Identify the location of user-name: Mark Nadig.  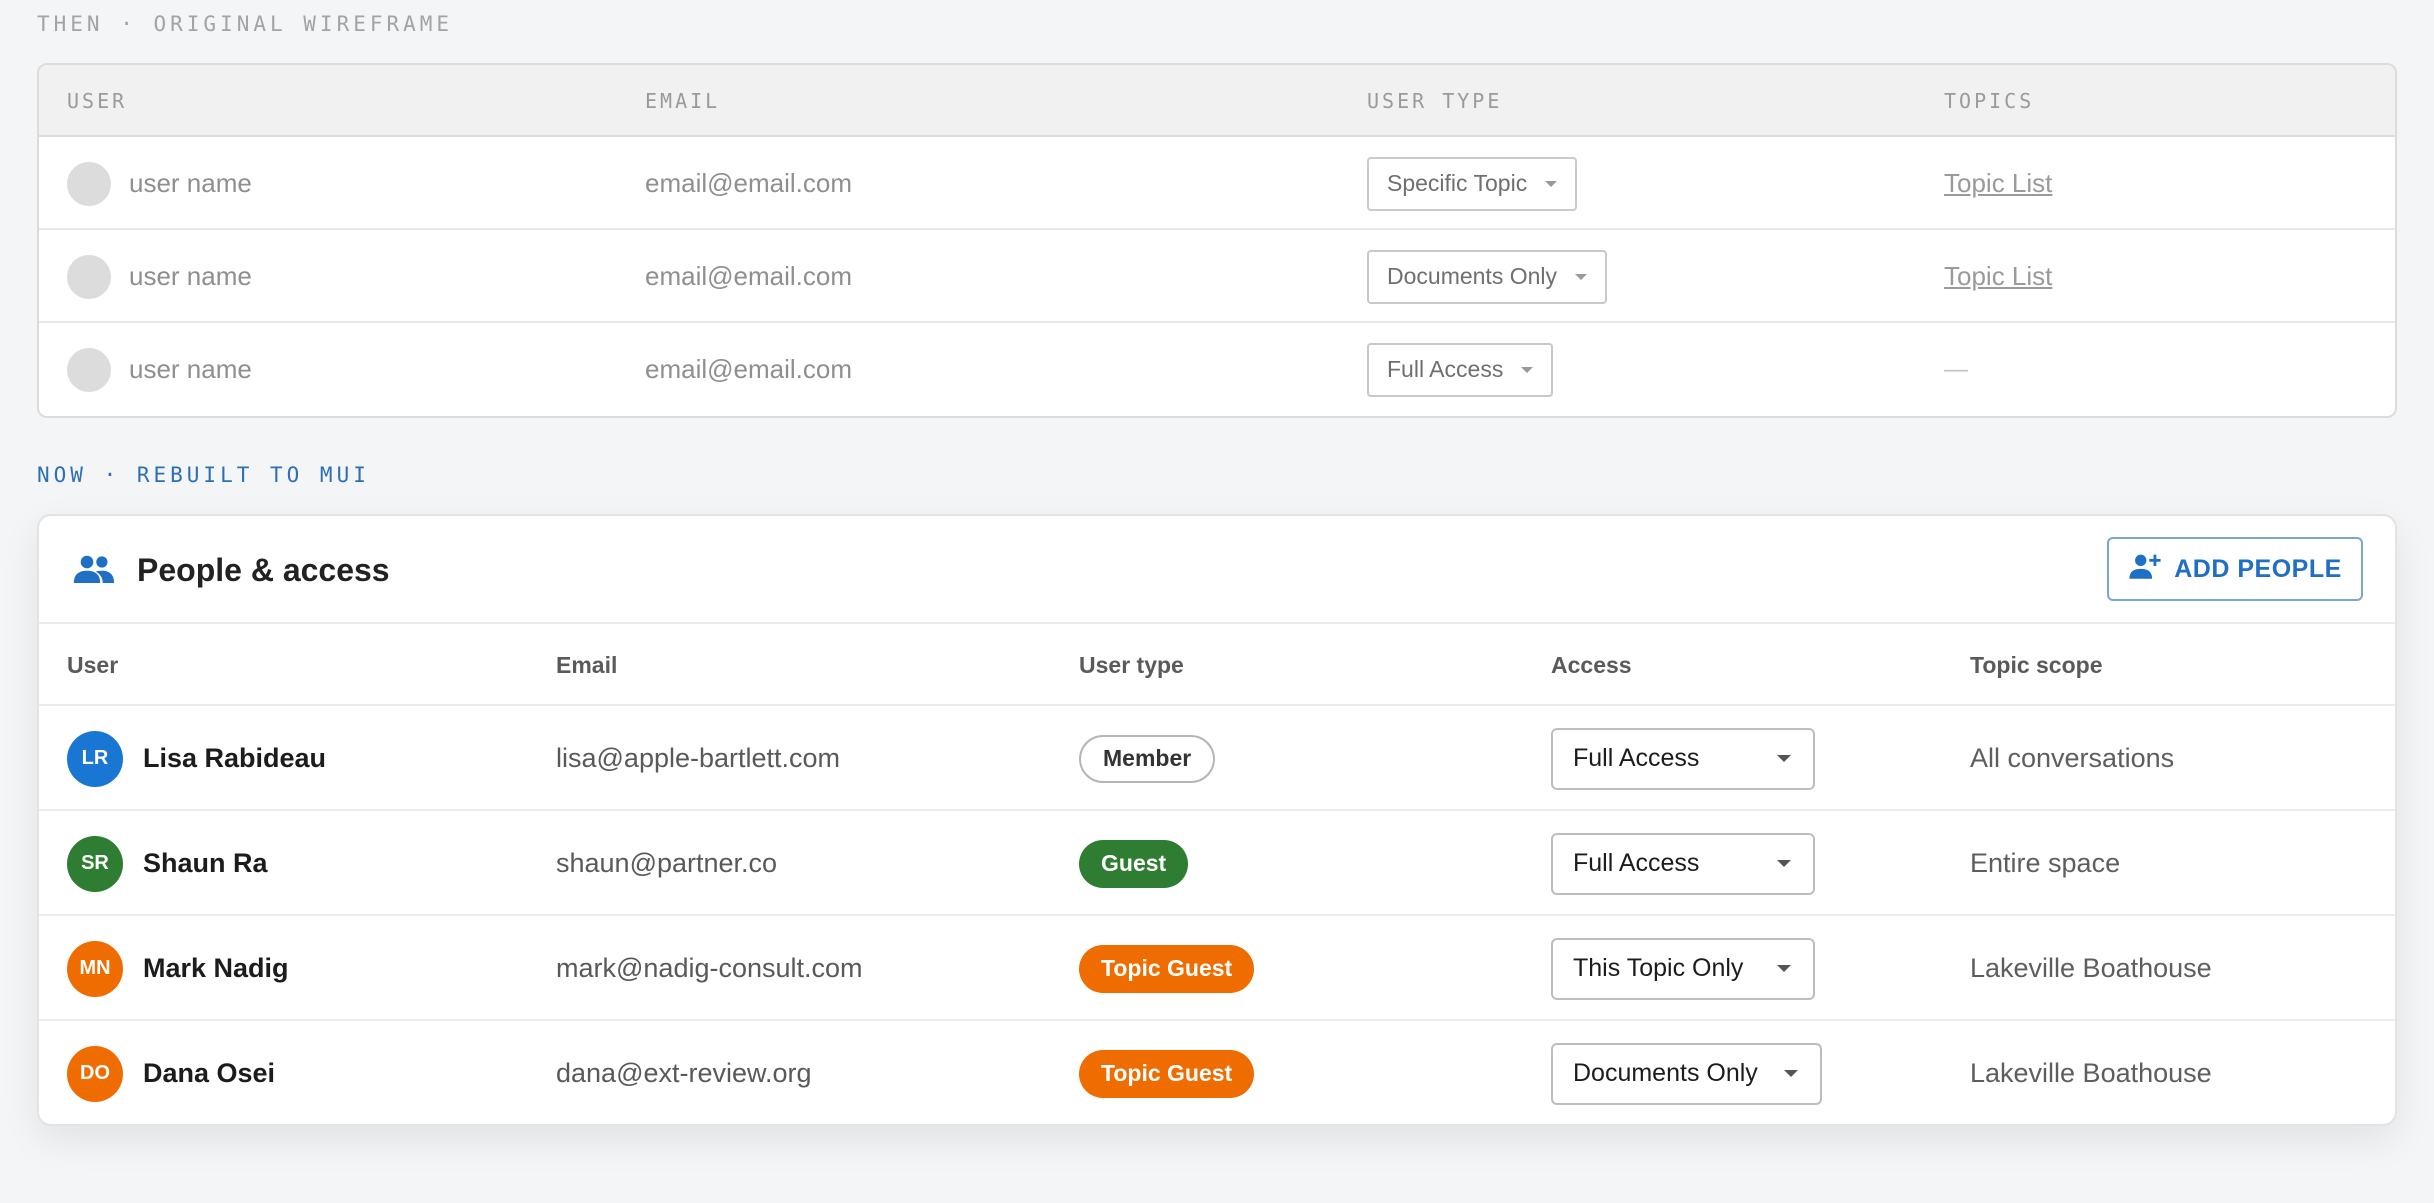
(216, 968).